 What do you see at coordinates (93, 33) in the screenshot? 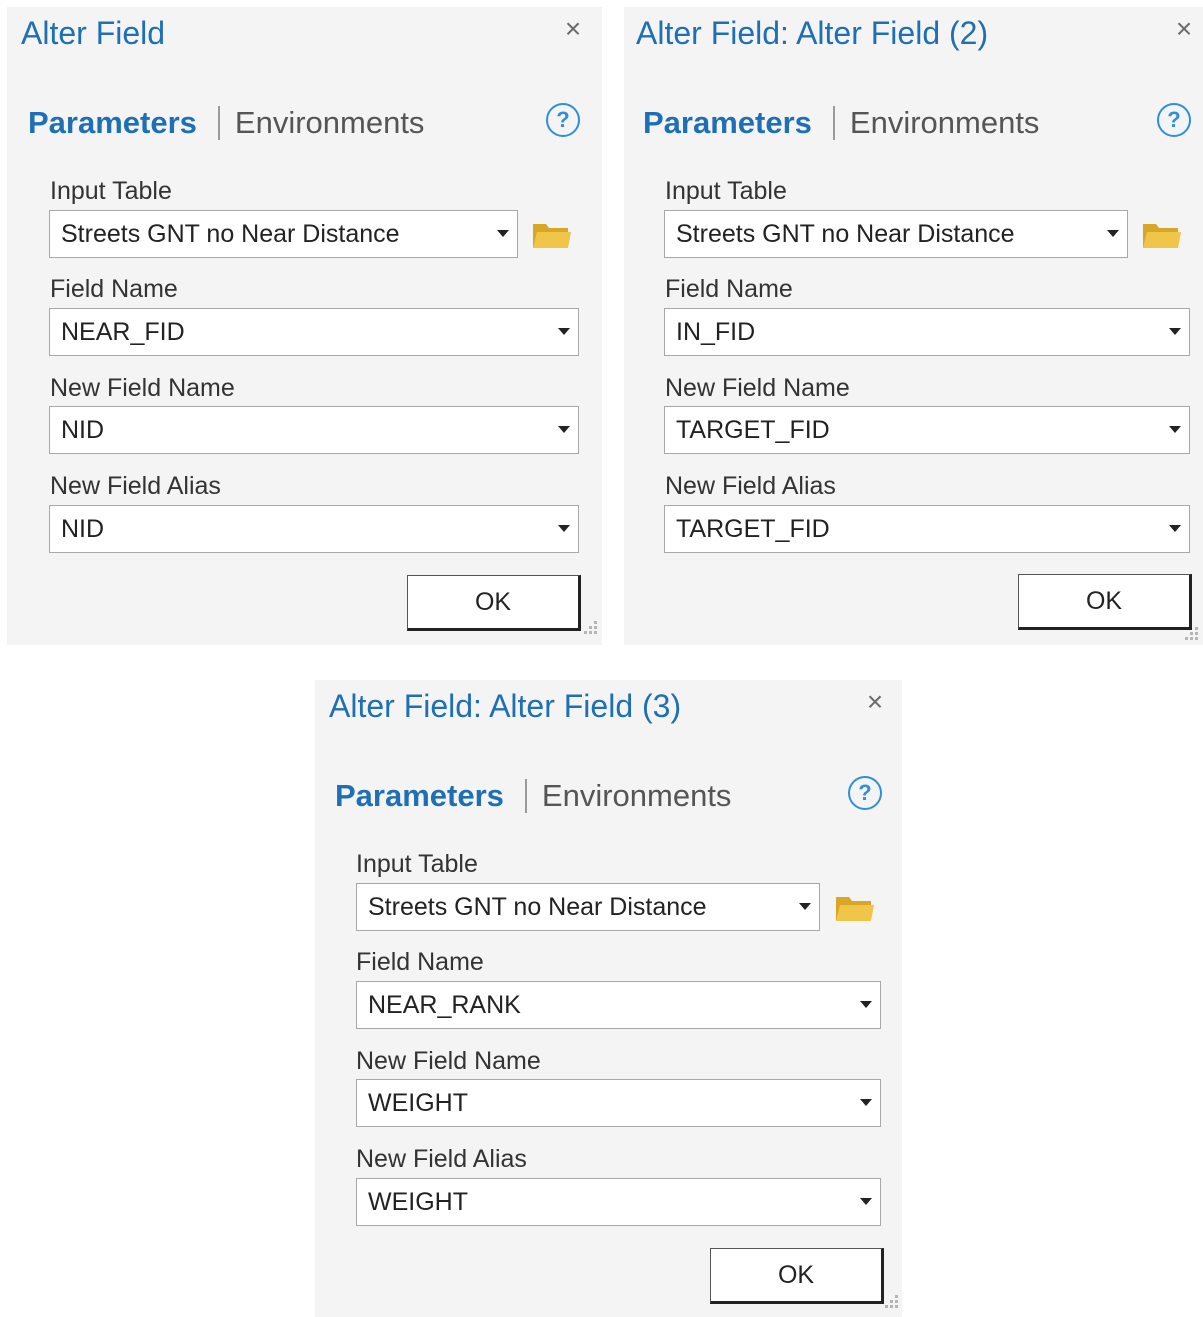
I see `dialog-title: Alter Field` at bounding box center [93, 33].